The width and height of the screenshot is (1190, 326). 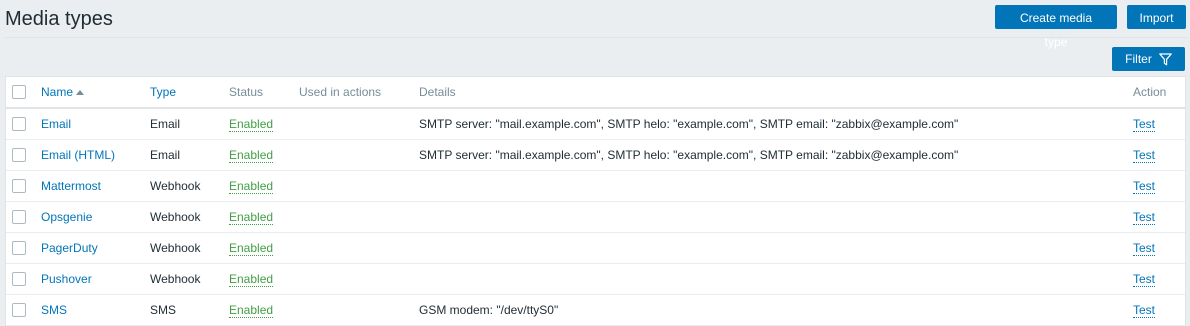 I want to click on header-select-all-cell, so click(x=23, y=93).